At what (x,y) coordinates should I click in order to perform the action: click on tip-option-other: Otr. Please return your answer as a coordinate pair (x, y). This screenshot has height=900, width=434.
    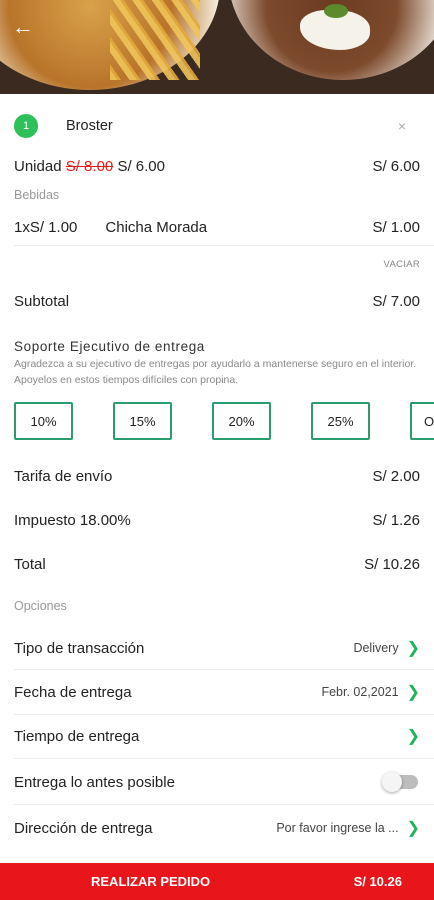
    Looking at the image, I should click on (422, 421).